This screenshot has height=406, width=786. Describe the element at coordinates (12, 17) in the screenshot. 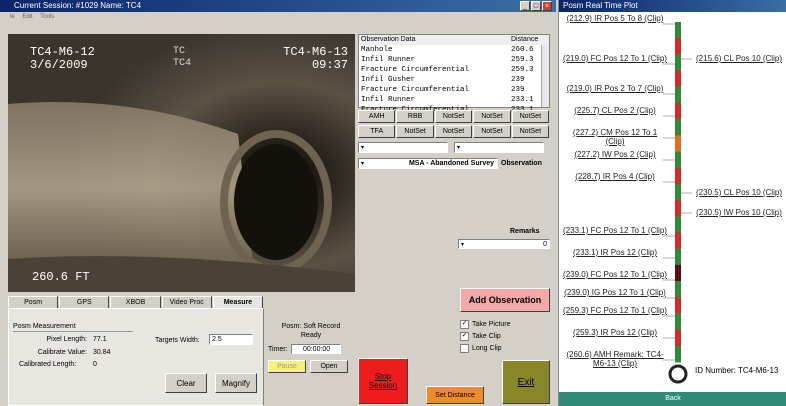

I see `menu-file: le` at that location.